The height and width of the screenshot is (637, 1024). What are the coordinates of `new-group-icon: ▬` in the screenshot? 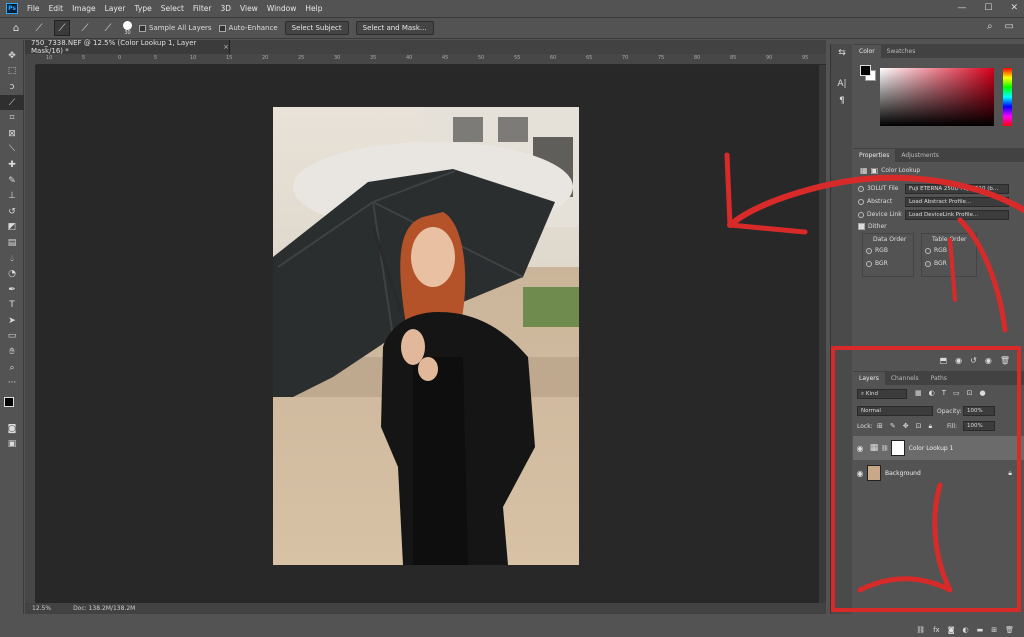 It's located at (980, 630).